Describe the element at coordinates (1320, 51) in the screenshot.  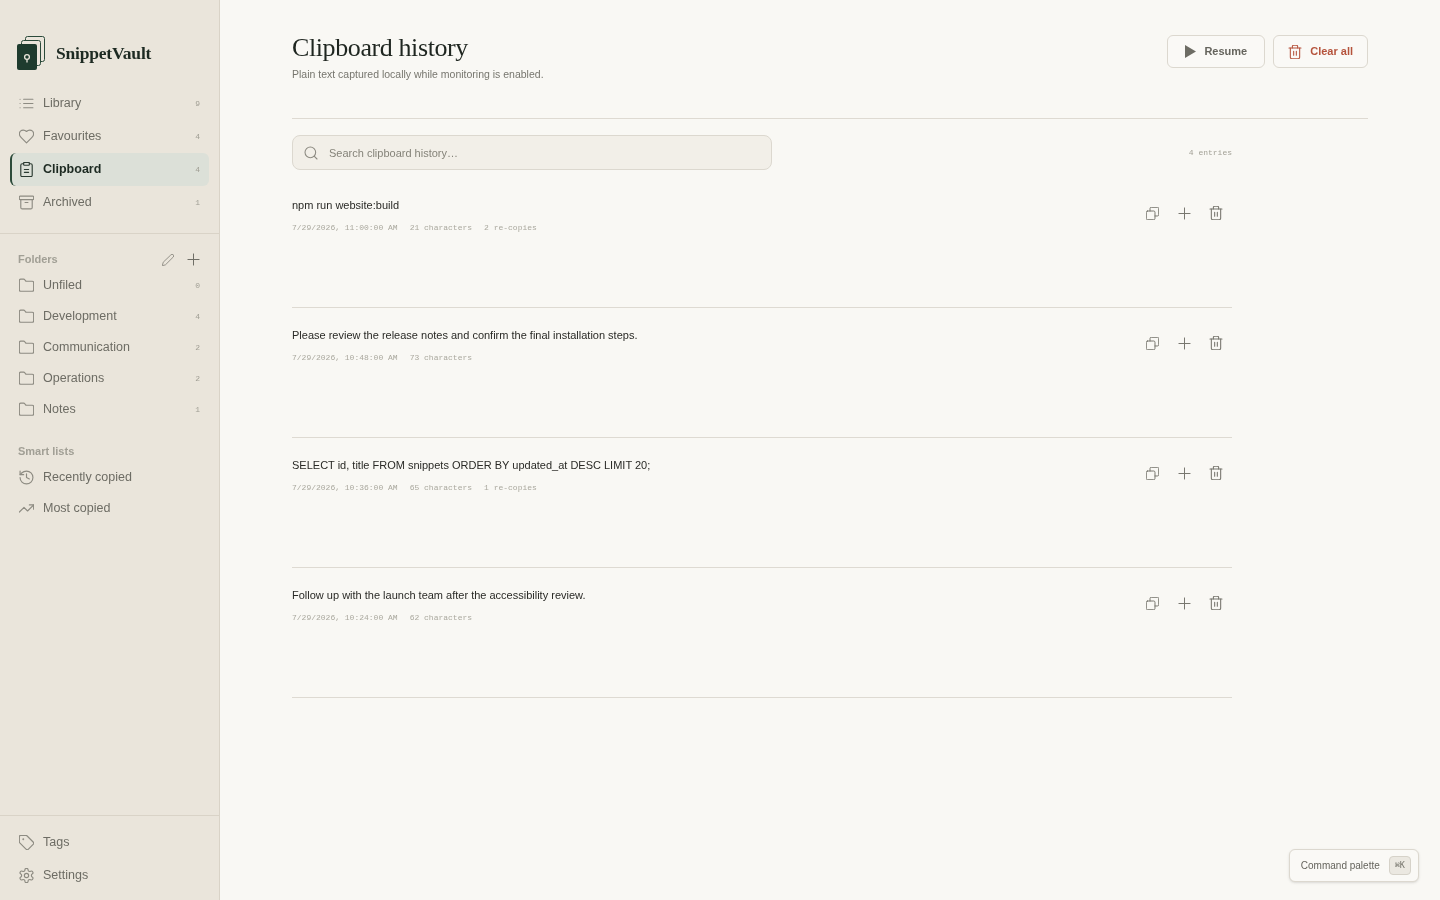
I see `clear-all-button: Clear all` at that location.